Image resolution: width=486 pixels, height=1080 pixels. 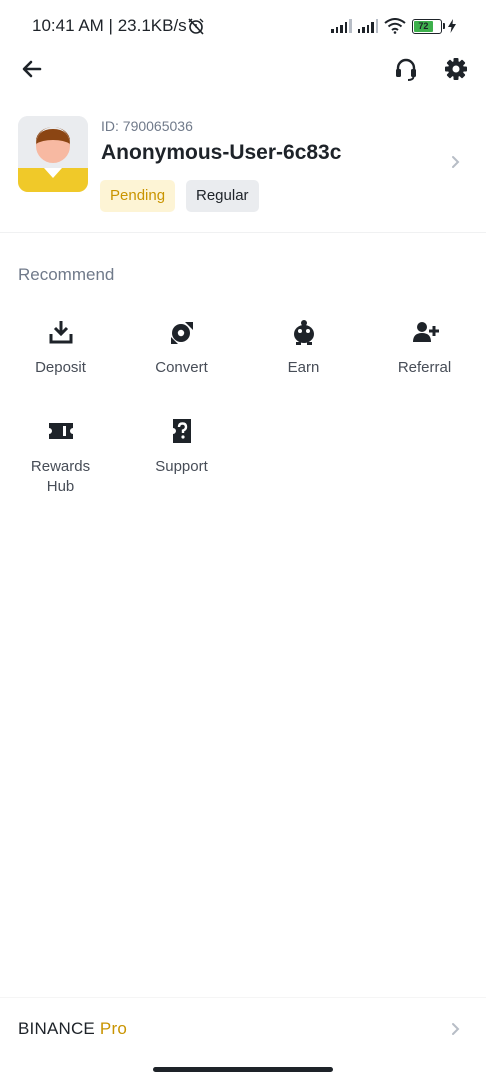 What do you see at coordinates (113, 1028) in the screenshot?
I see `brand-accent: Pro` at bounding box center [113, 1028].